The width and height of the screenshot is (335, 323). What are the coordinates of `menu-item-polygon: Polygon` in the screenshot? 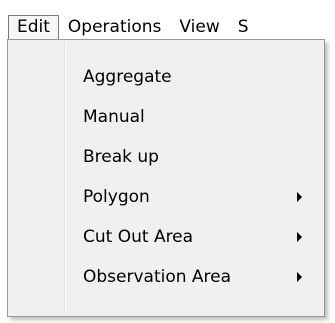 It's located at (166, 197).